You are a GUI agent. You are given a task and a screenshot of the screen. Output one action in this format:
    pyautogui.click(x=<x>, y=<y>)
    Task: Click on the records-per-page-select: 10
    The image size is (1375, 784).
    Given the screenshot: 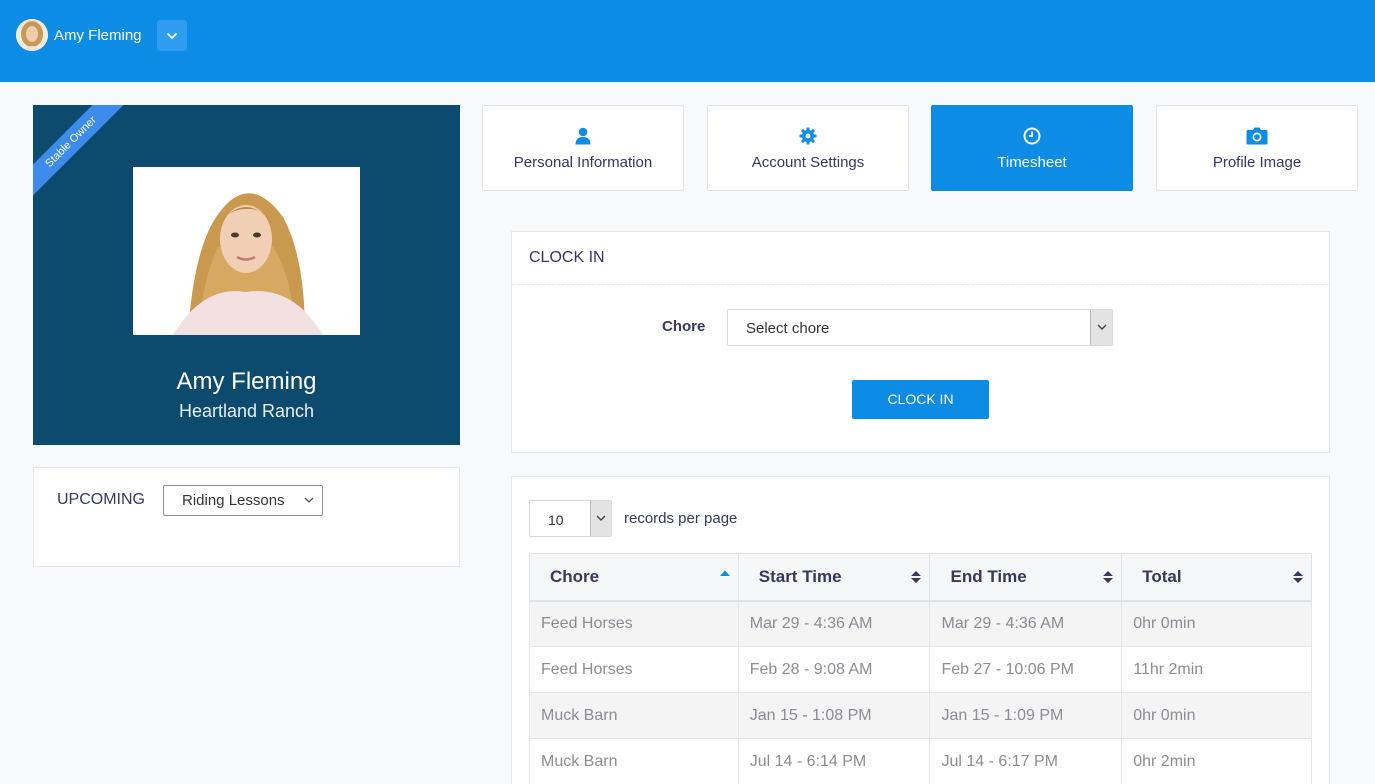 What is the action you would take?
    pyautogui.click(x=570, y=518)
    